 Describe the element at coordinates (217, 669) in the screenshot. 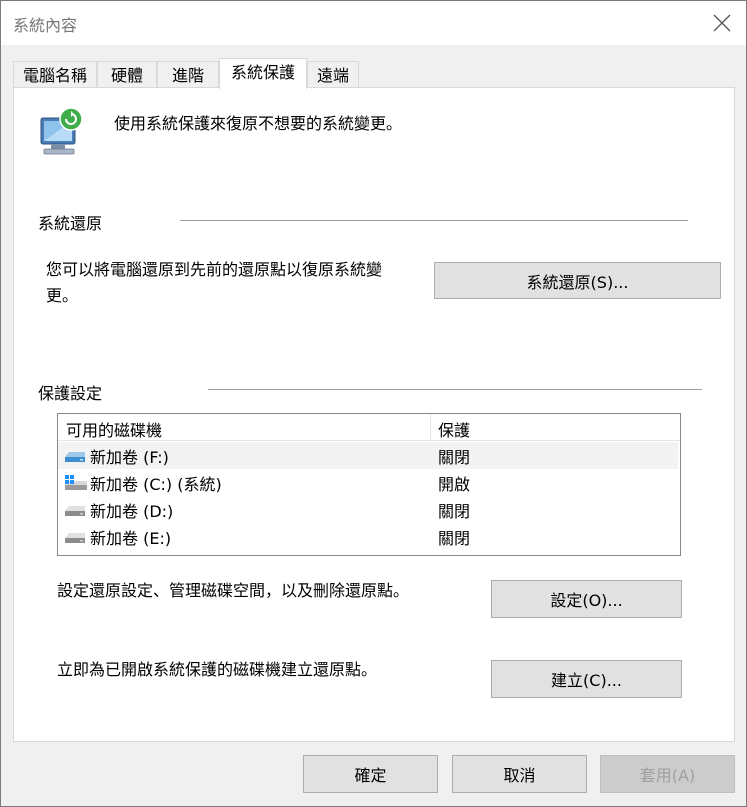

I see `create-description: 立即為已開啟系統保護的磁碟機建立還原點。` at that location.